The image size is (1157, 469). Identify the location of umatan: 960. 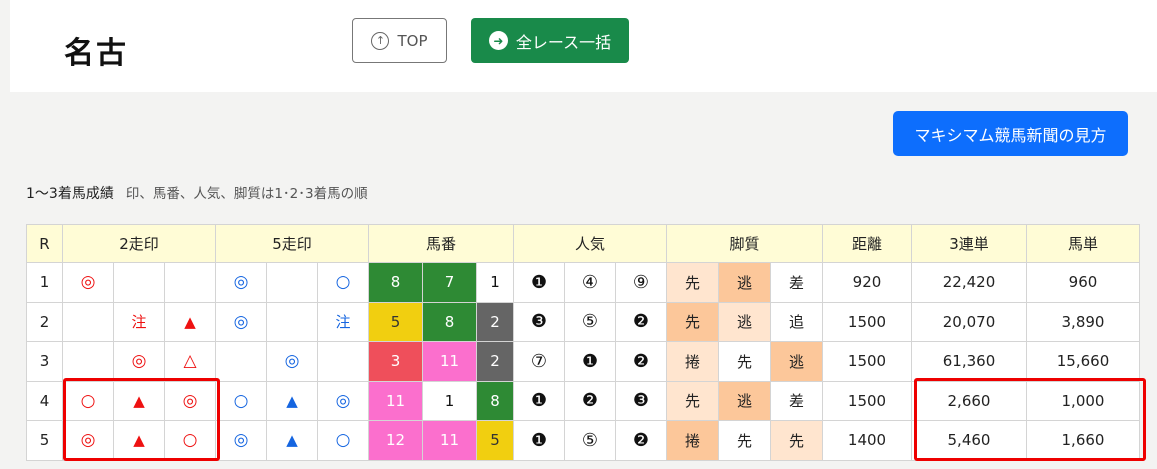
(1083, 282).